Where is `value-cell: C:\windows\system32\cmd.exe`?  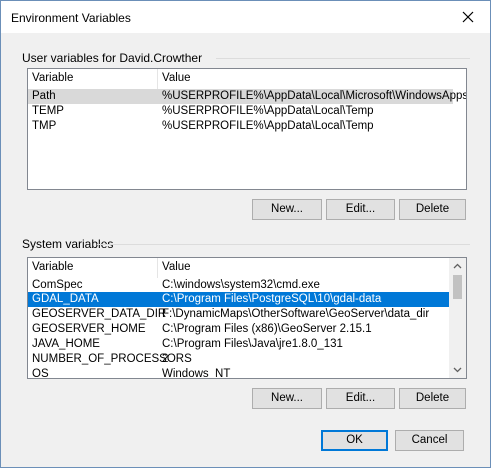 value-cell: C:\windows\system32\cmd.exe is located at coordinates (241, 285).